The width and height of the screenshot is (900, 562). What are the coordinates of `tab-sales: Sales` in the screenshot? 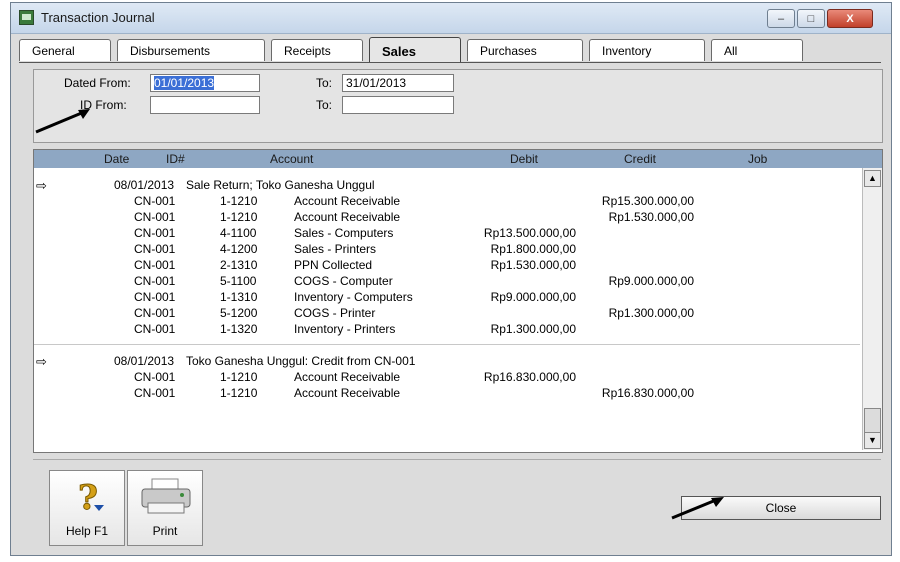 It's located at (415, 50).